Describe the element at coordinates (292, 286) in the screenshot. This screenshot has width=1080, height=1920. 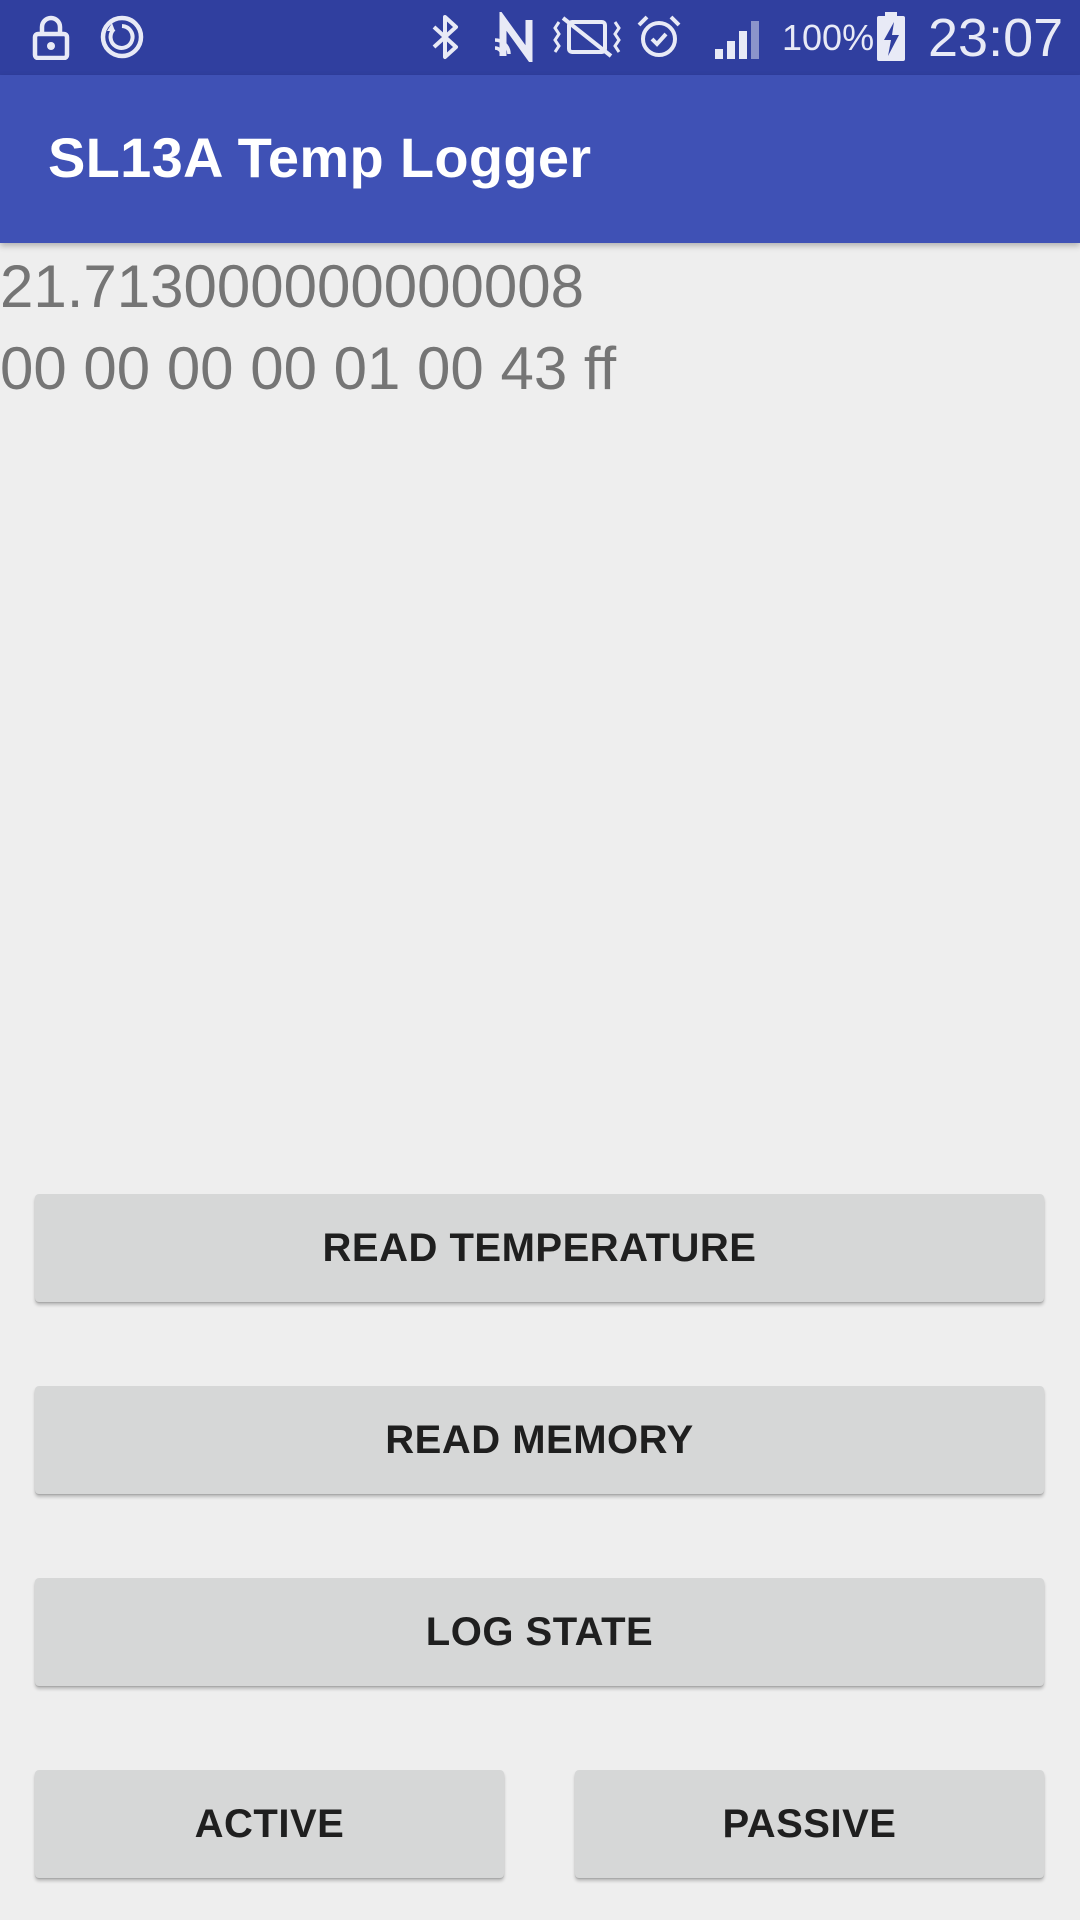
I see `temperature-readout: 21.713000000000008` at that location.